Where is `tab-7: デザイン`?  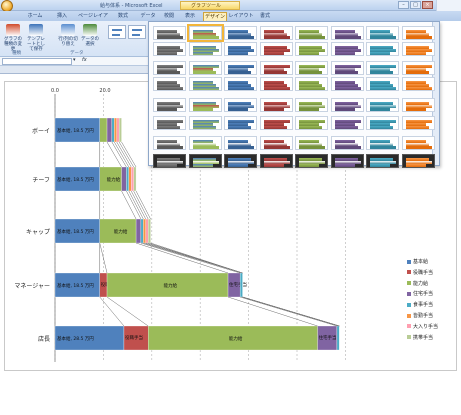 tab-7: デザイン is located at coordinates (215, 16).